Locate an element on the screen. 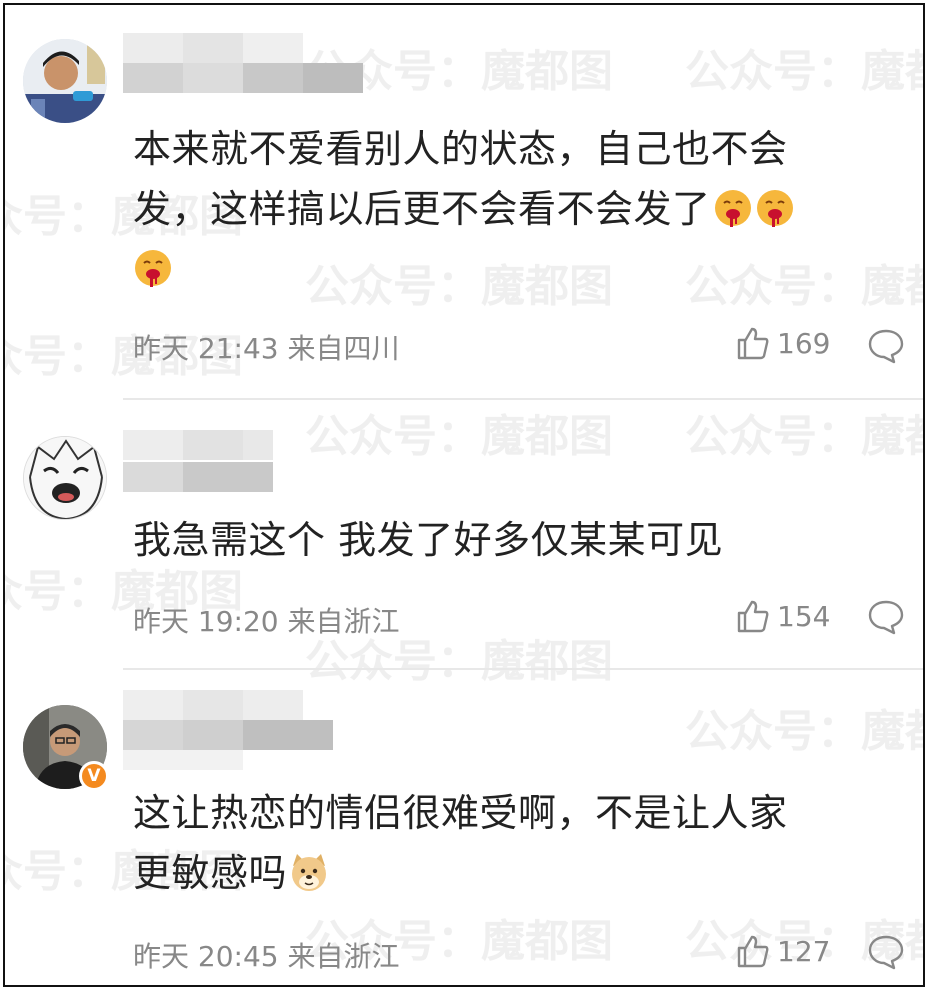  comment-text-line: 发，这样搞以后更不会看不会发了 is located at coordinates (513, 209).